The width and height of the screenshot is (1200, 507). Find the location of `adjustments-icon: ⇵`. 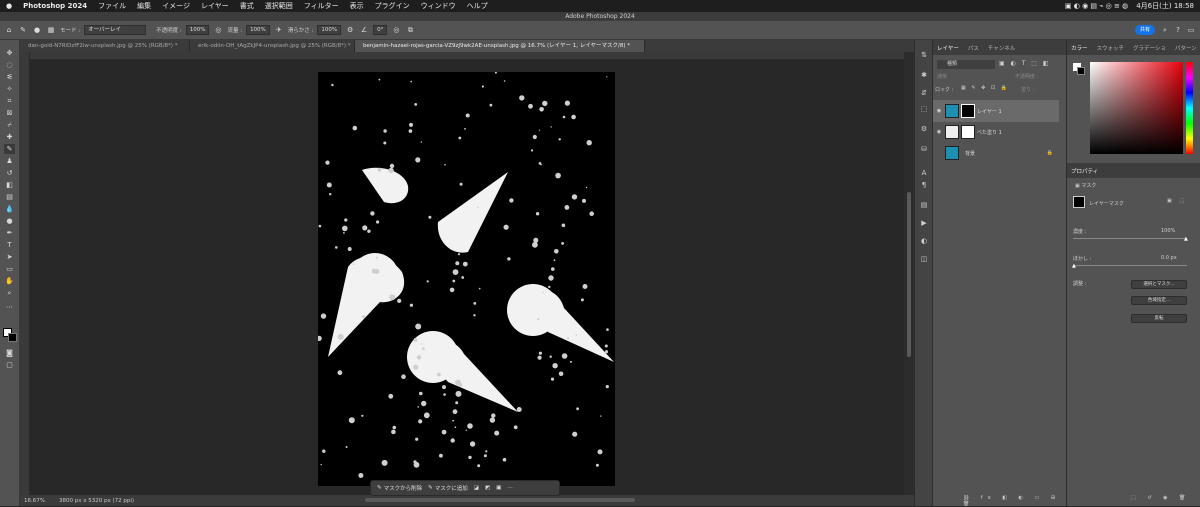

adjustments-icon: ⇵ is located at coordinates (924, 93).